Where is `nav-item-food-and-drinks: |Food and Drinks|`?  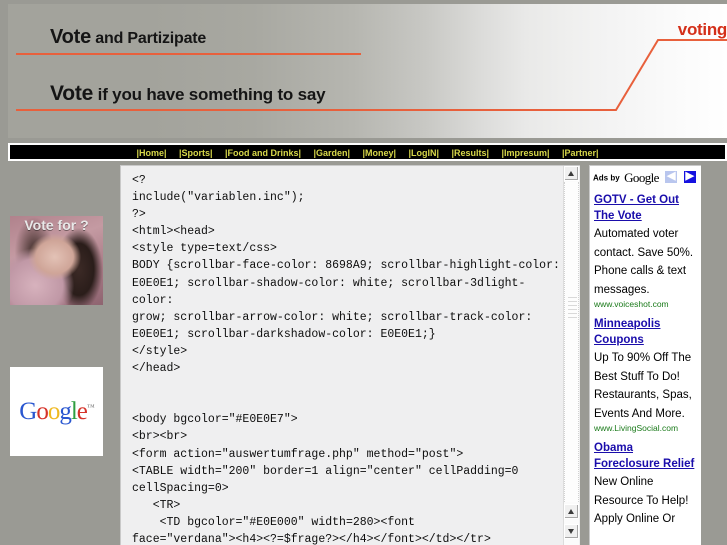
nav-item-food-and-drinks: |Food and Drinks| is located at coordinates (263, 153).